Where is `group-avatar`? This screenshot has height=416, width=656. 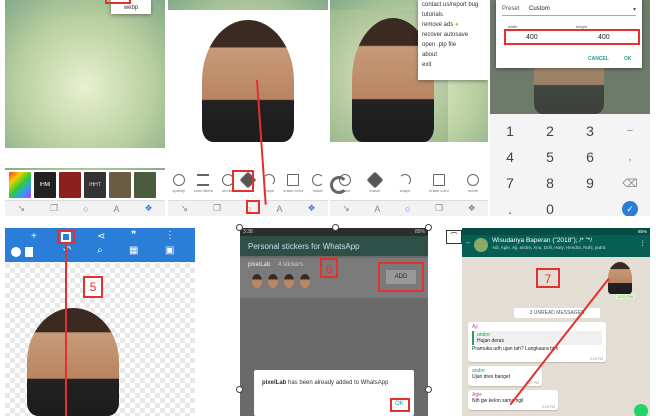
group-avatar is located at coordinates (481, 245).